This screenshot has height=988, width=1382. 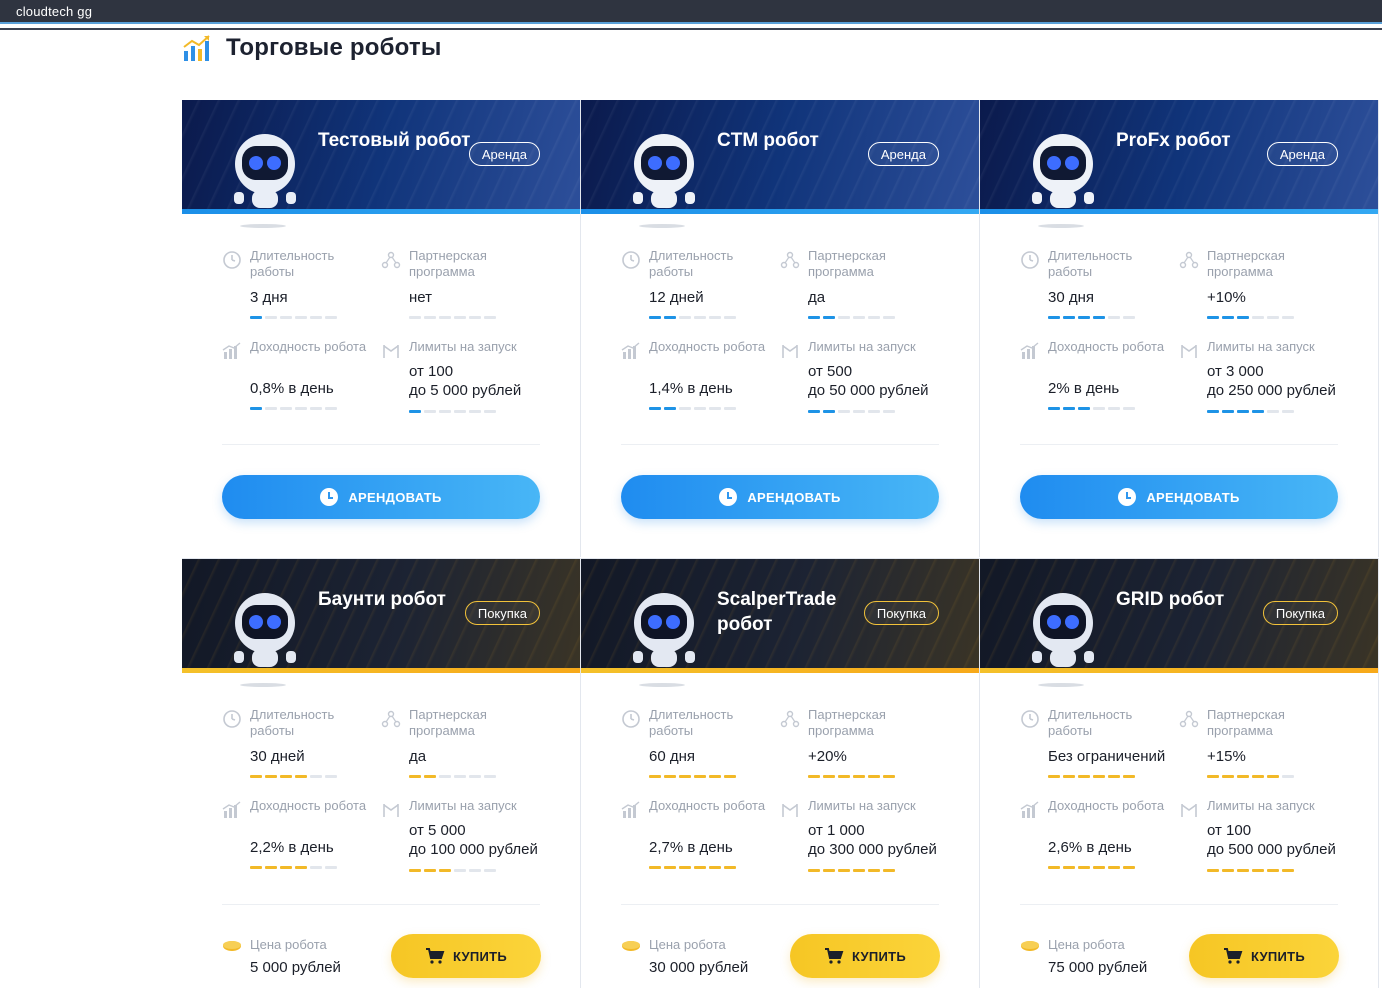 I want to click on stat-value: 12 дней, so click(x=676, y=297).